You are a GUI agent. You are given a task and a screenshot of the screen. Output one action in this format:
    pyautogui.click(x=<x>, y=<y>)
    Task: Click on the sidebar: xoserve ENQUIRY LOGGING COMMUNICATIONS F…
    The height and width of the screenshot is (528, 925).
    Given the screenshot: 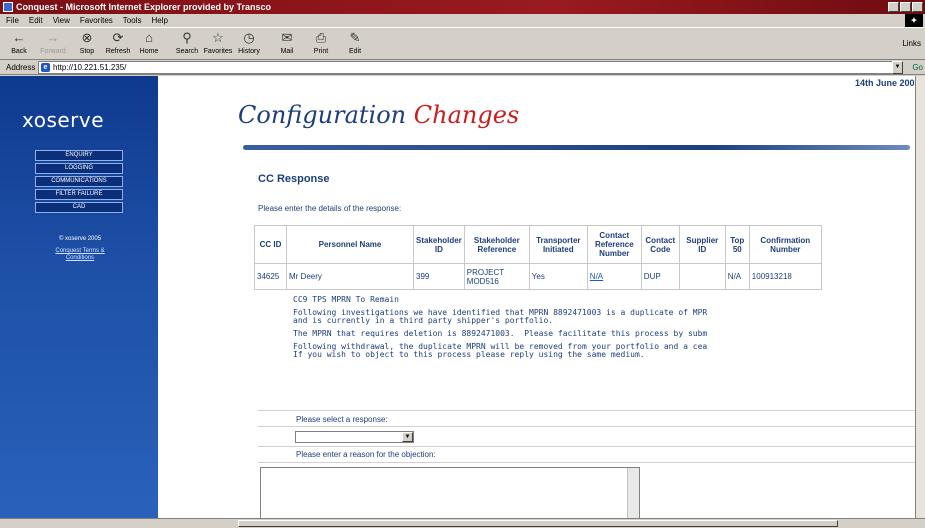 What is the action you would take?
    pyautogui.click(x=79, y=298)
    